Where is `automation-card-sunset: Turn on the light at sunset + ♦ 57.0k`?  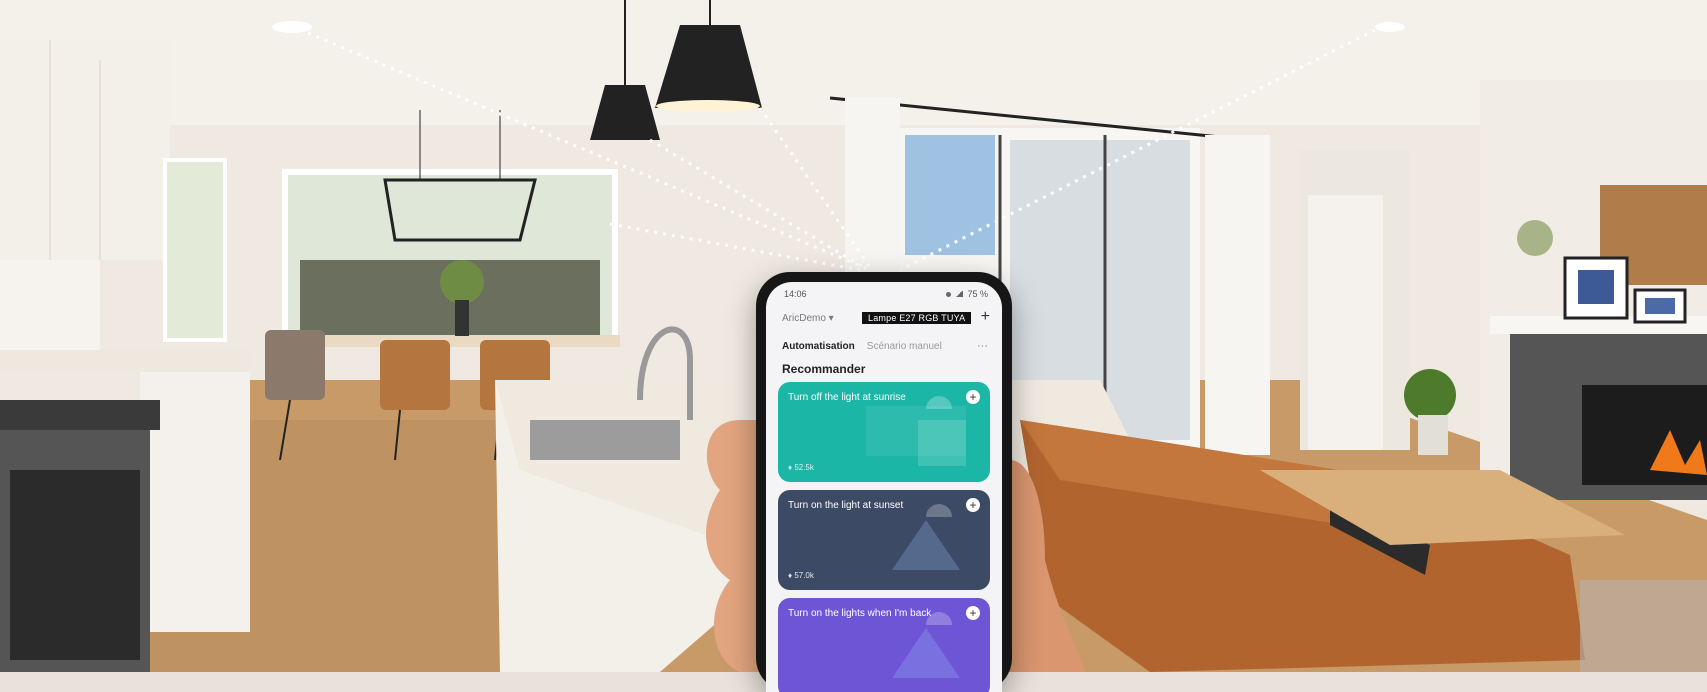
automation-card-sunset: Turn on the light at sunset + ♦ 57.0k is located at coordinates (884, 540).